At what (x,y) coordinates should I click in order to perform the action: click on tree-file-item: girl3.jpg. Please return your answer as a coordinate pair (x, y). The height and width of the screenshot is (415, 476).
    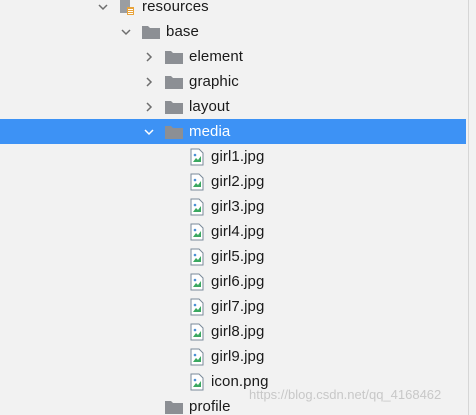
    Looking at the image, I should click on (233, 206).